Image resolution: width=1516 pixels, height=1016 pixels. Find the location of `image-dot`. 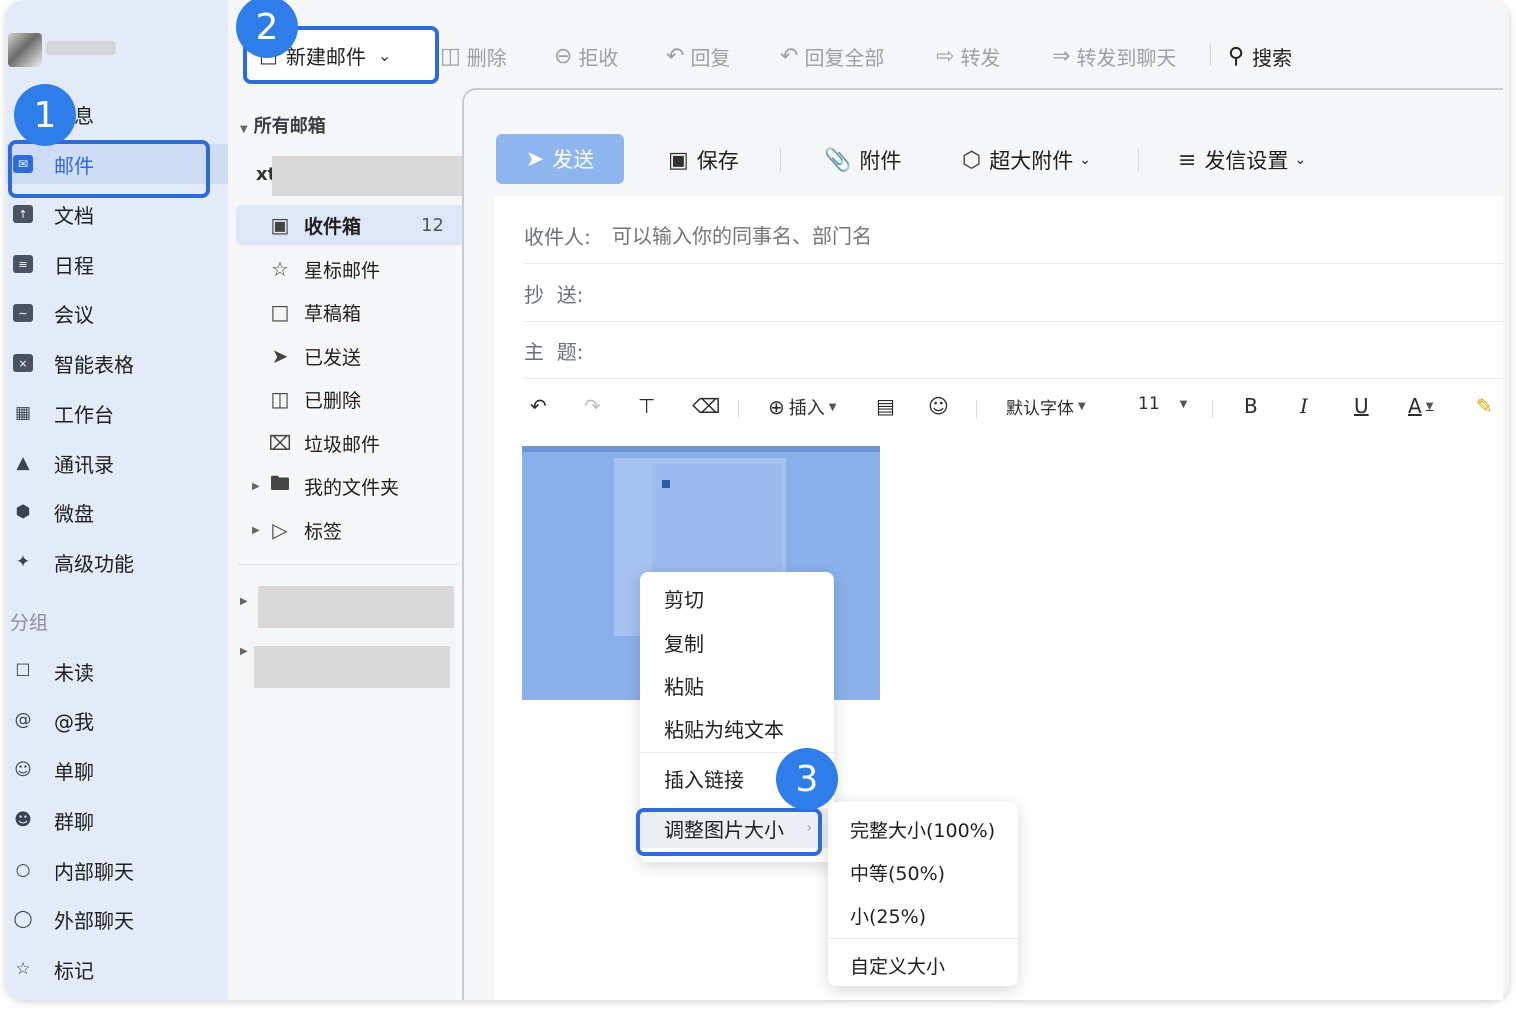

image-dot is located at coordinates (666, 484).